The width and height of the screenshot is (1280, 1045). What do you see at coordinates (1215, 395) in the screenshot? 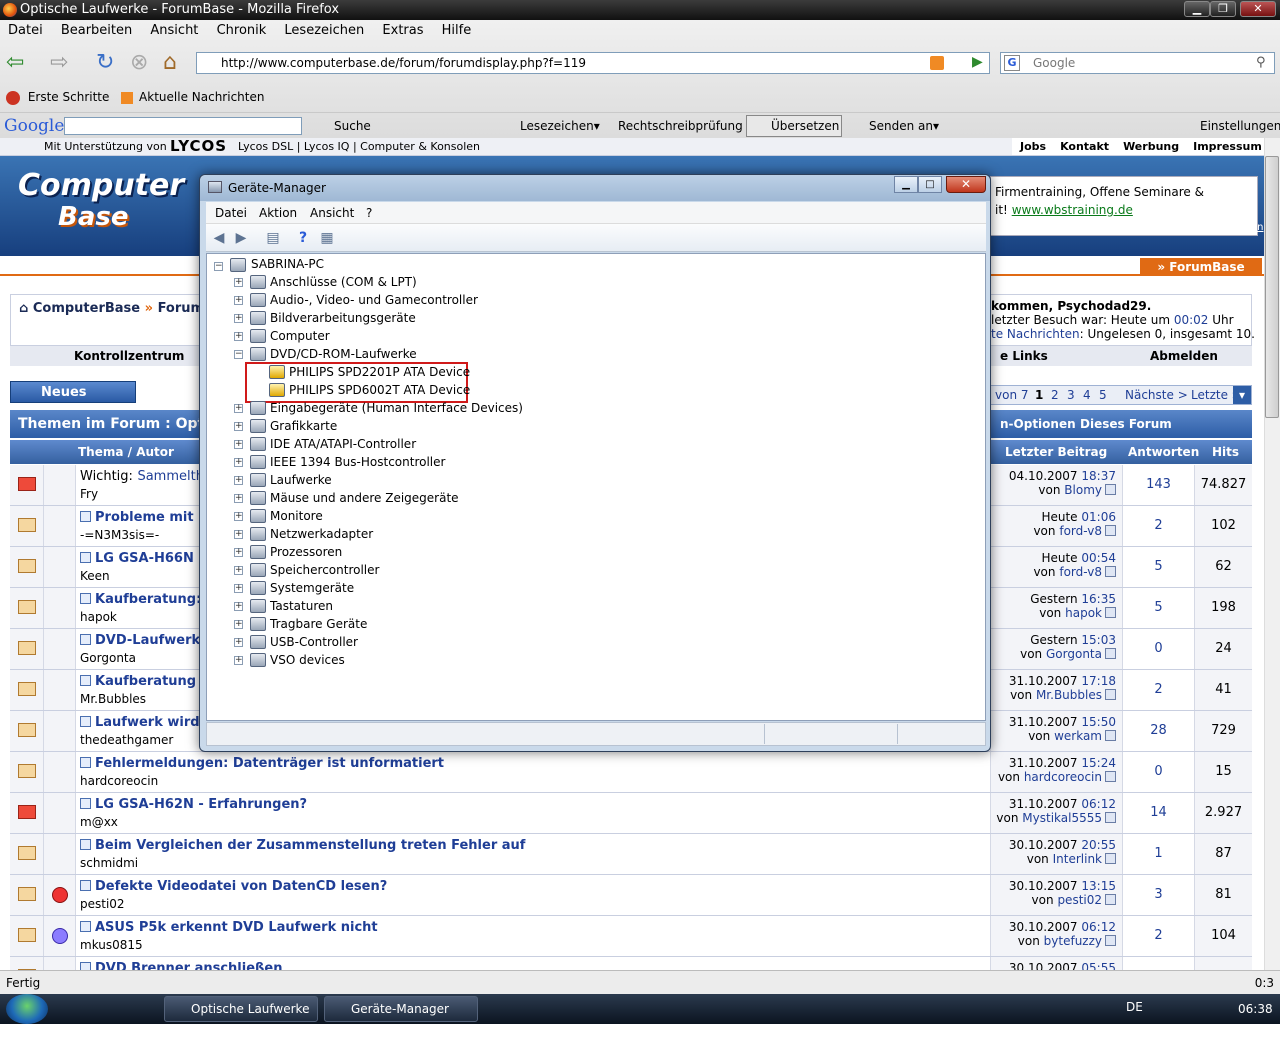
I see `last-page: Letzte »` at bounding box center [1215, 395].